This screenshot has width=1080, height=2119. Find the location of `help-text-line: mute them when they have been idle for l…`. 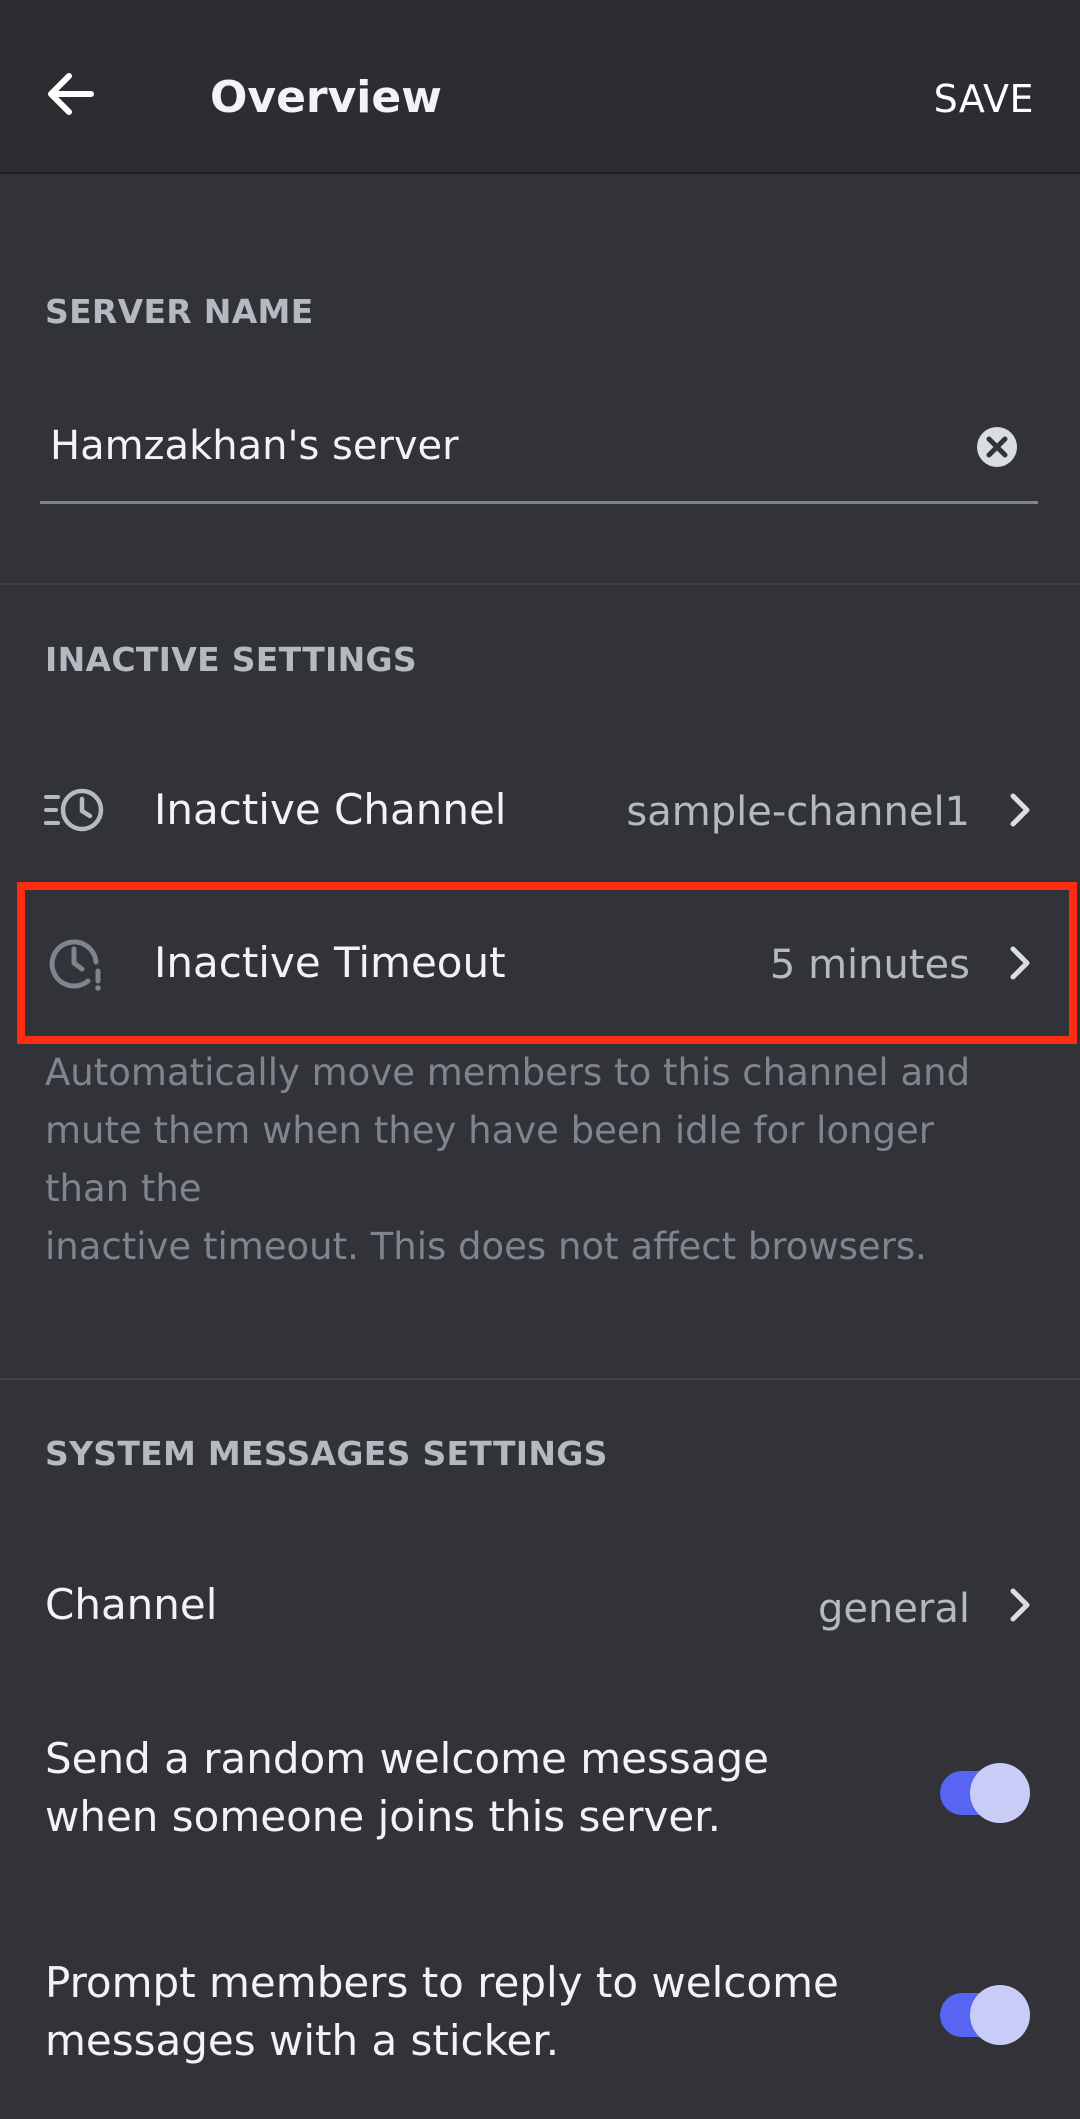

help-text-line: mute them when they have been idle for l… is located at coordinates (489, 1130).